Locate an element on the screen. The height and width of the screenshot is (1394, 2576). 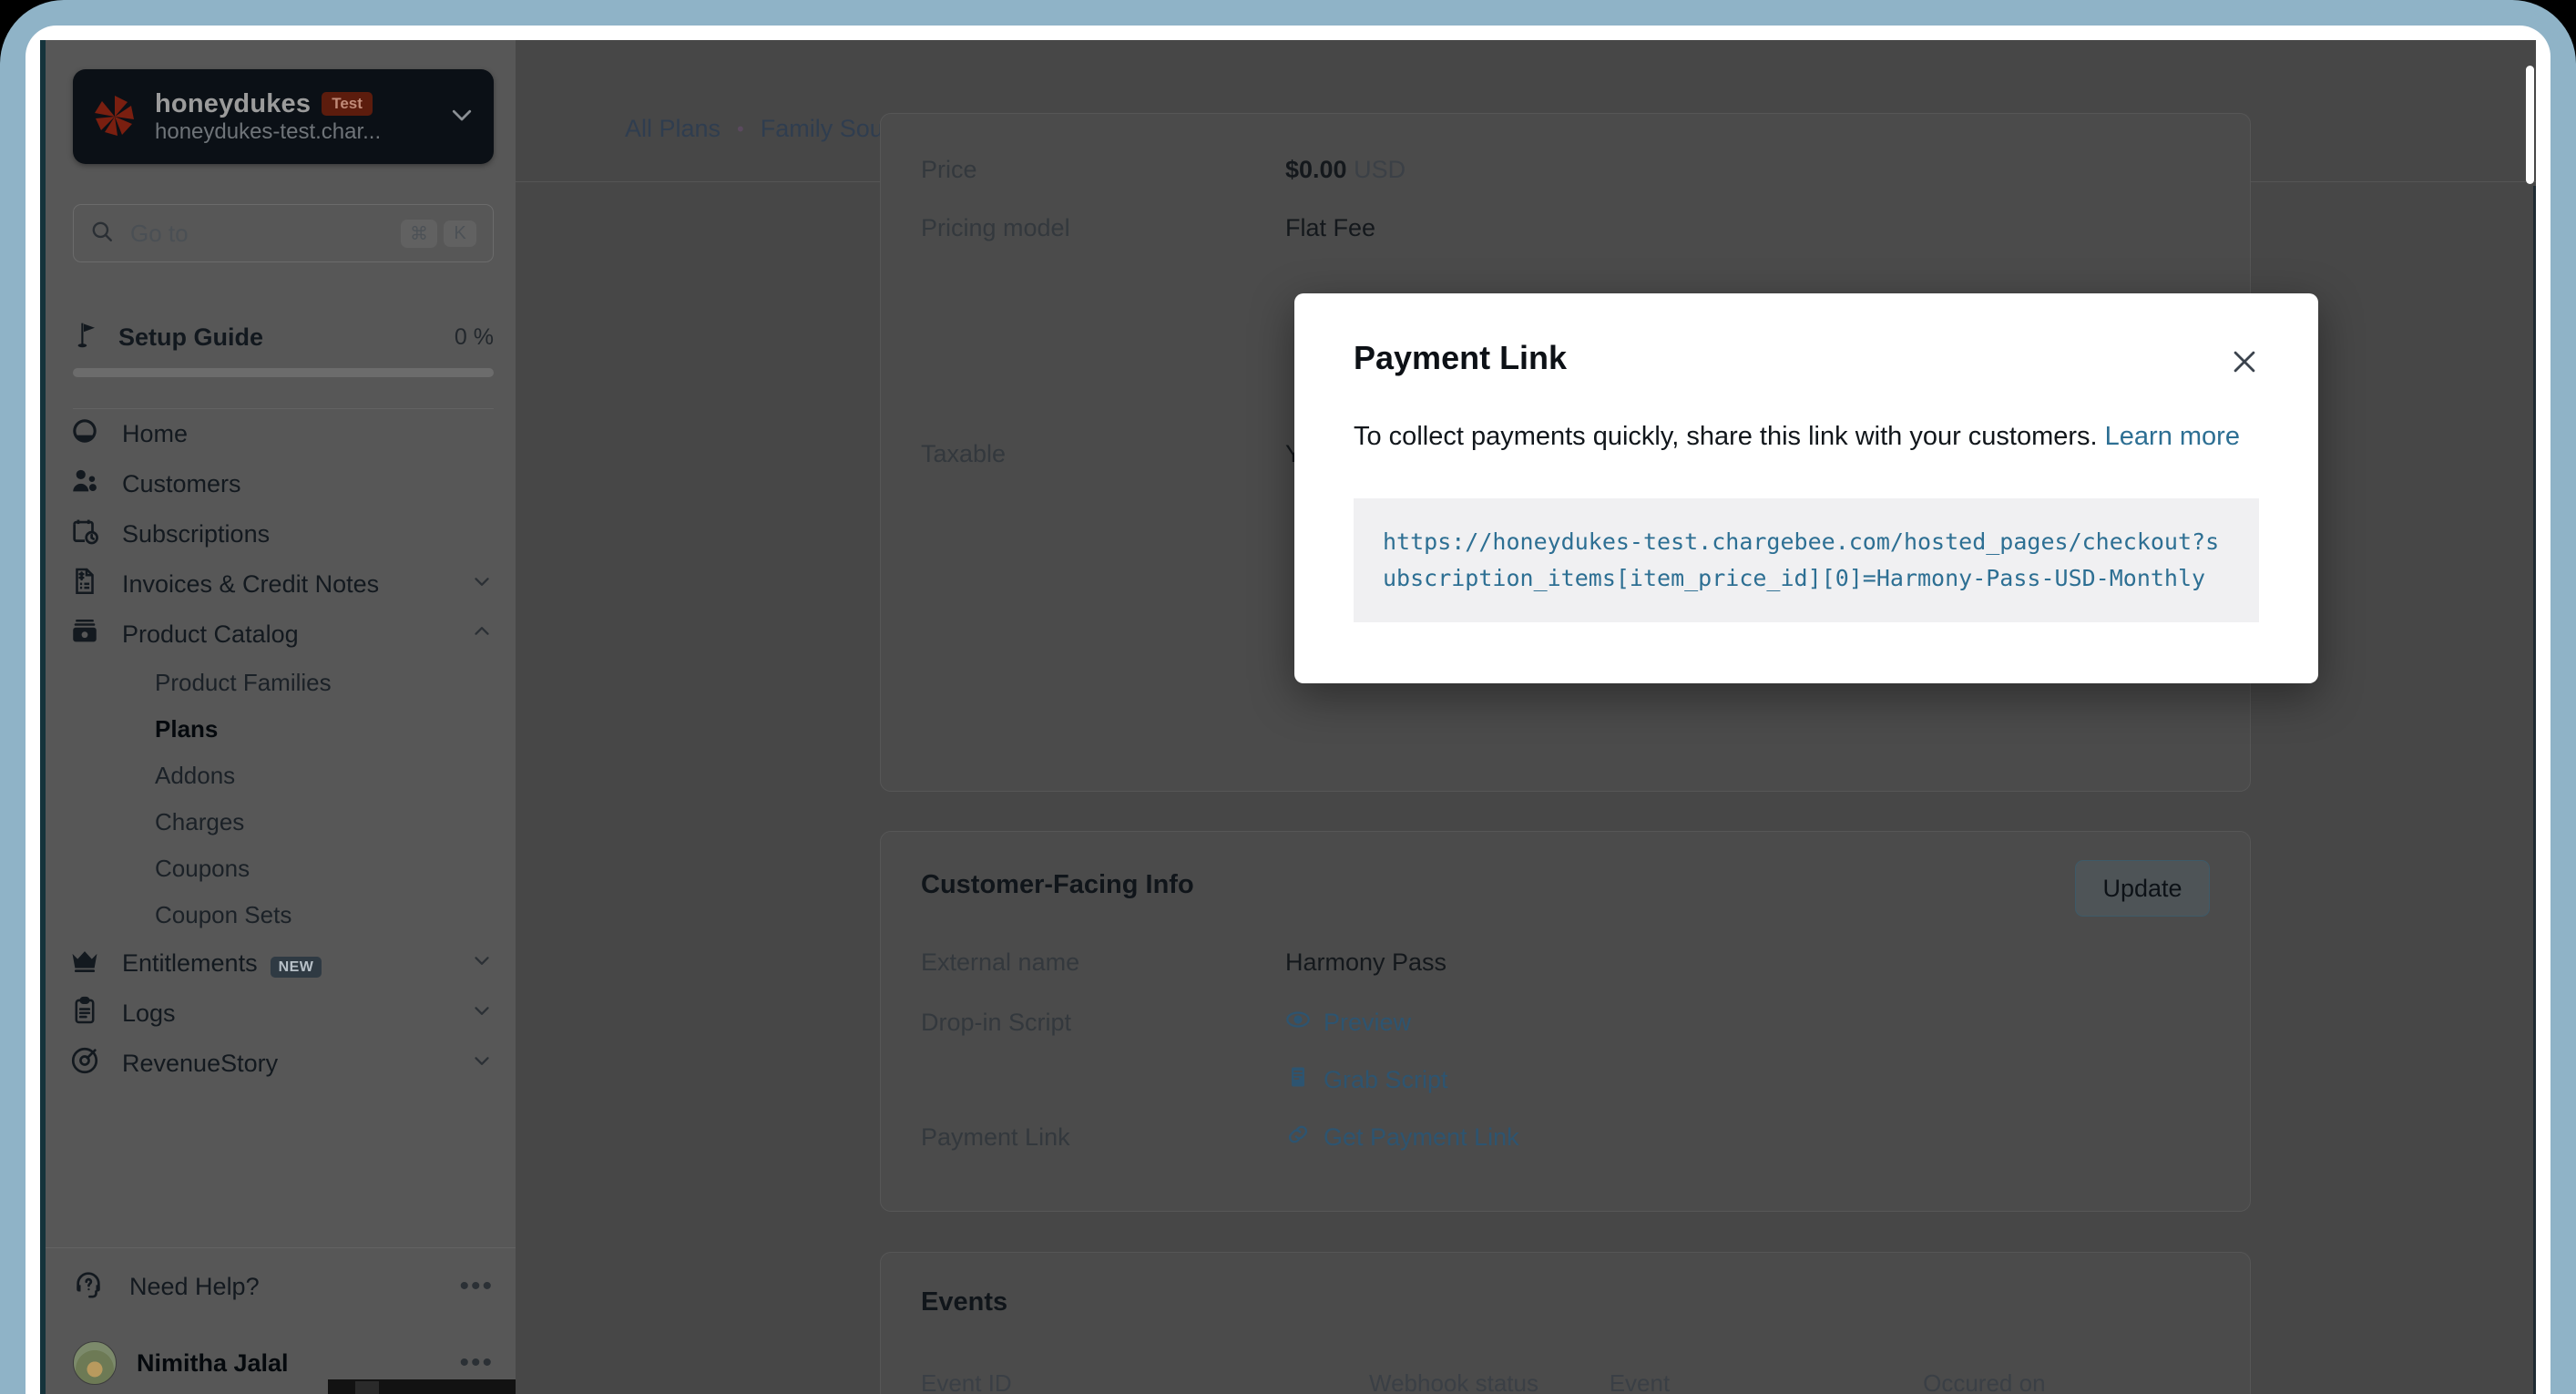
setup-guide: Setup Guide 0 % is located at coordinates (284, 349).